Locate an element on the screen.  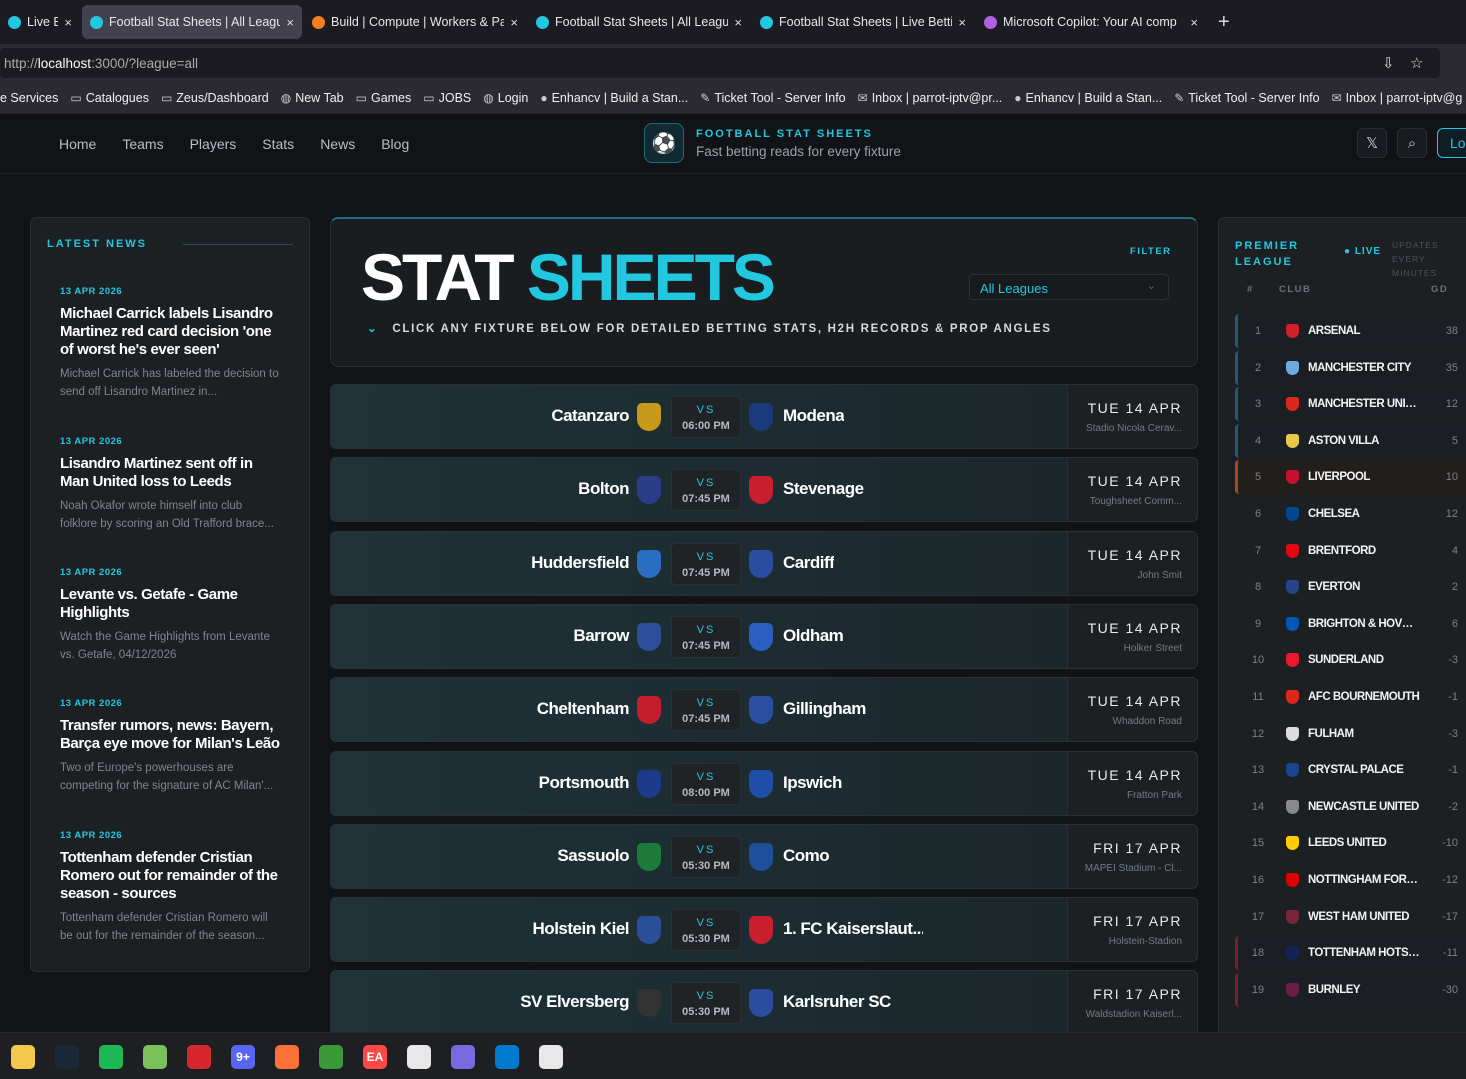
table-row: 12 FULHAM -3 is located at coordinates (1350, 734).